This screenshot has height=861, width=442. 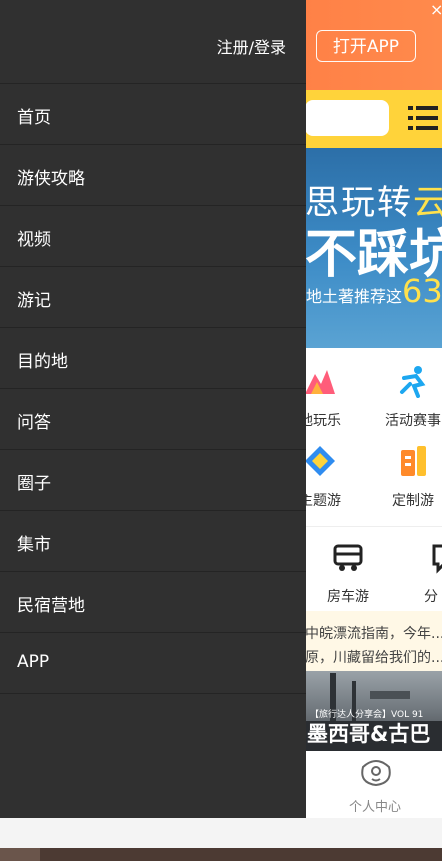 I want to click on menu-item-destination: 目的地, so click(x=153, y=358).